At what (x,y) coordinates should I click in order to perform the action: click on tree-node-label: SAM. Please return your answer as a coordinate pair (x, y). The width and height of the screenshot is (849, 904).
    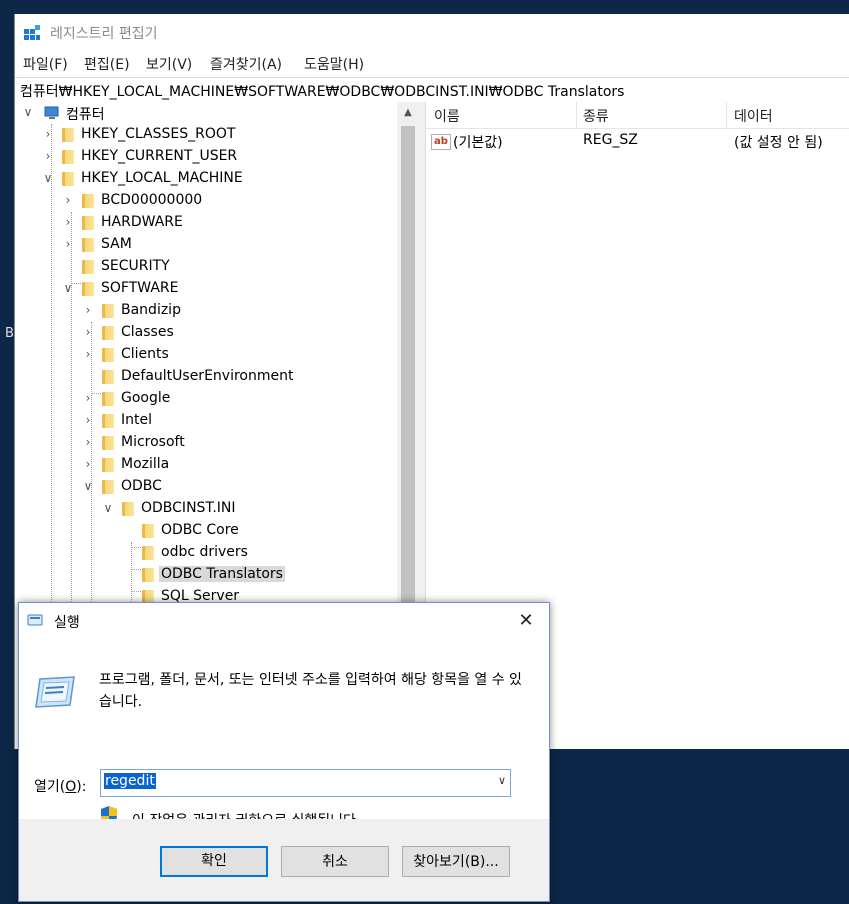
    Looking at the image, I should click on (116, 244).